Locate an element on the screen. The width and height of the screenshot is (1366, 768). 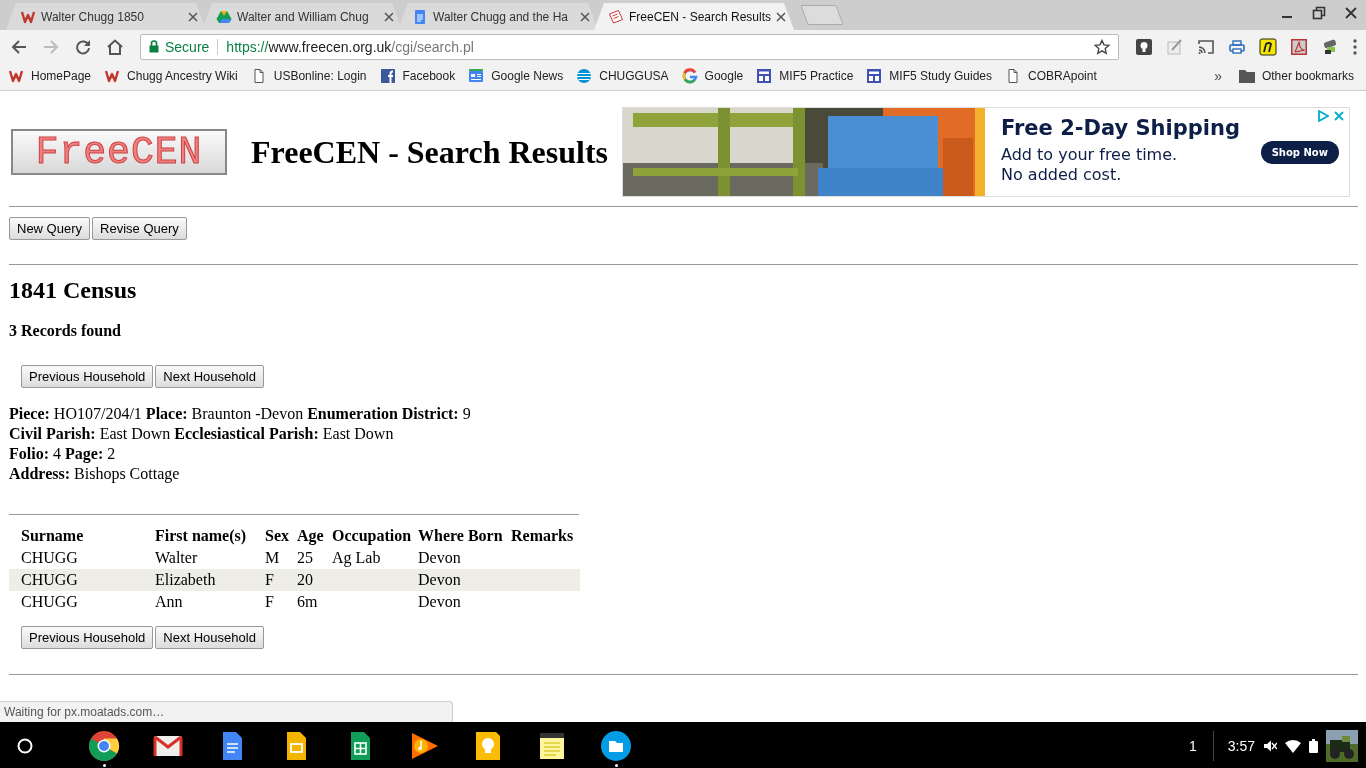
ad-text: Add to your free time. is located at coordinates (1089, 155).